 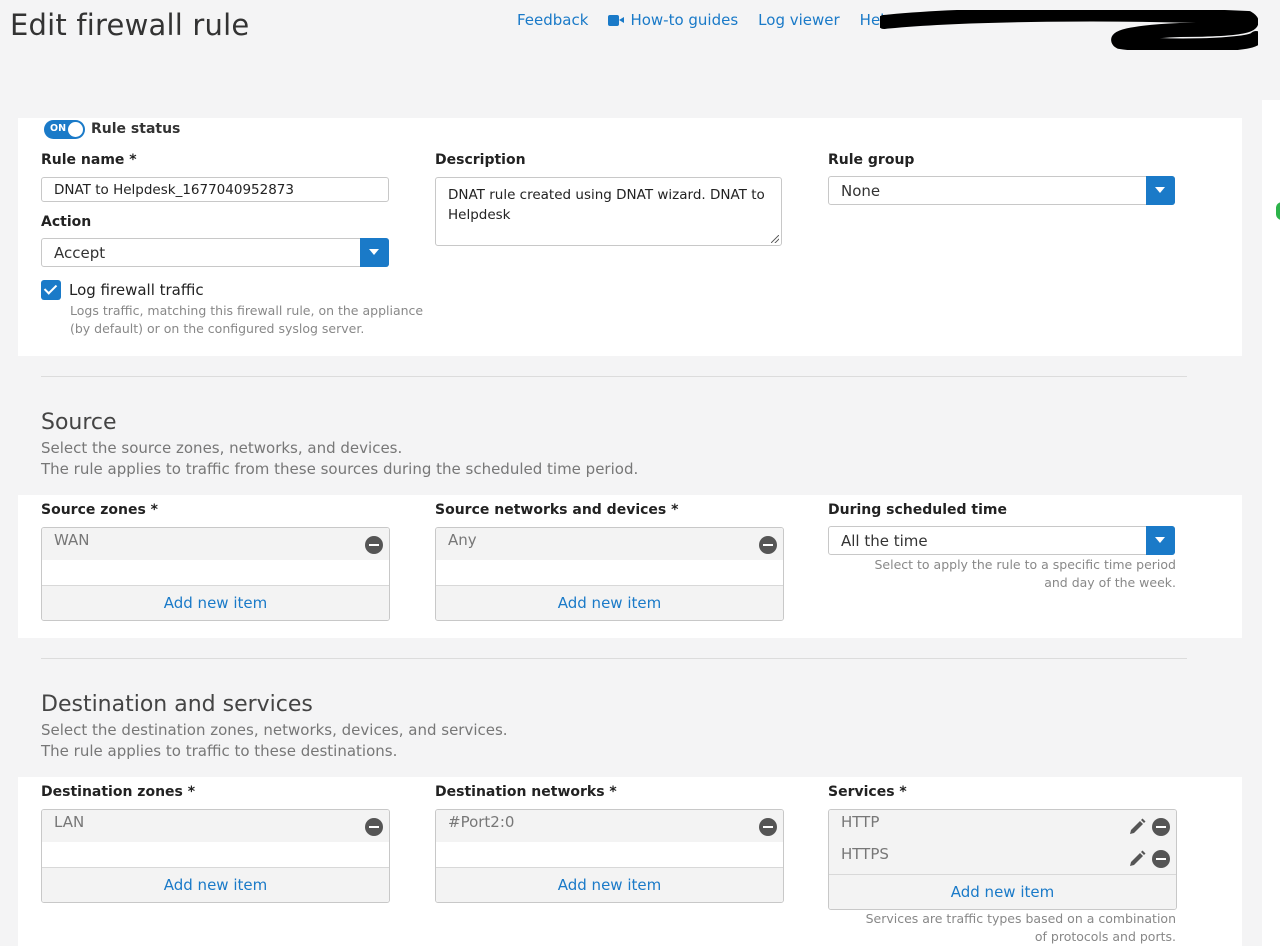 I want to click on destination-section-title: Destination and services, so click(x=177, y=704).